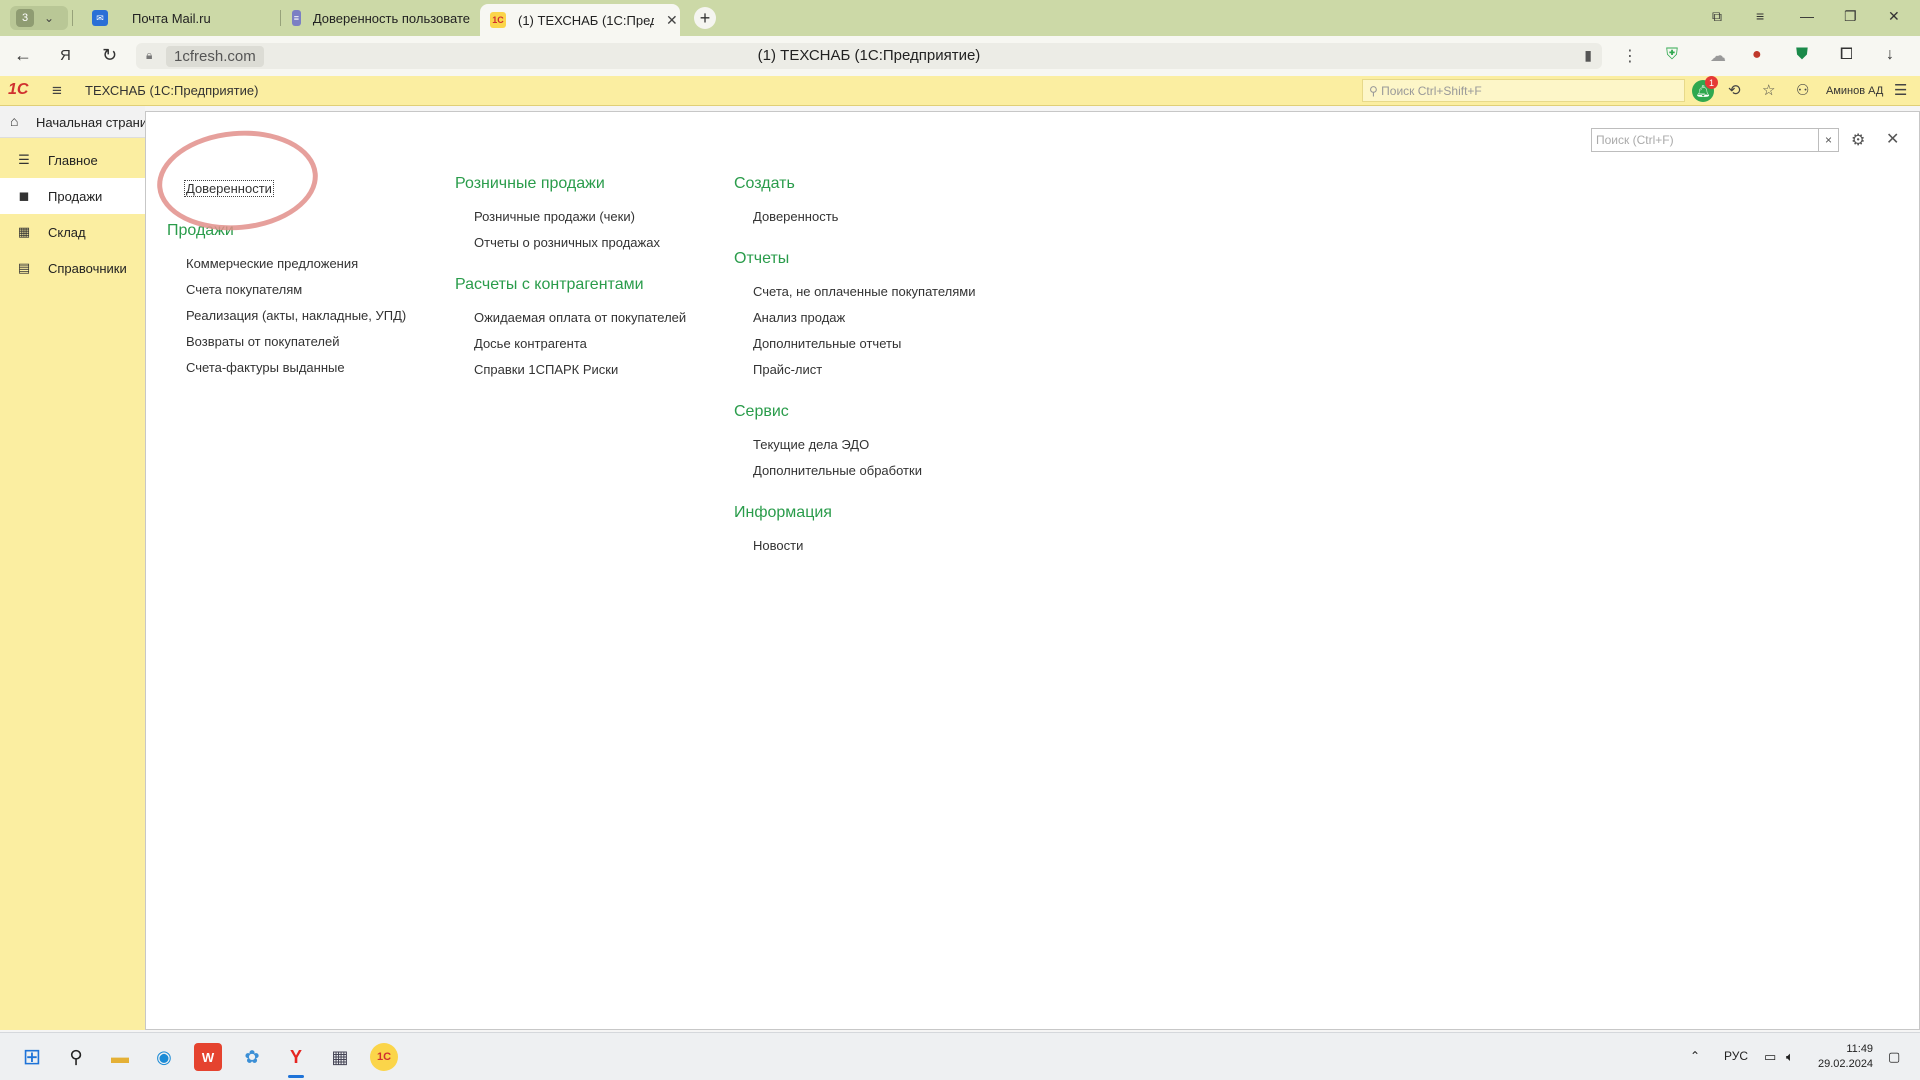 This screenshot has width=1920, height=1080. What do you see at coordinates (1846, 55) in the screenshot?
I see `extensions-icon: ⧠` at bounding box center [1846, 55].